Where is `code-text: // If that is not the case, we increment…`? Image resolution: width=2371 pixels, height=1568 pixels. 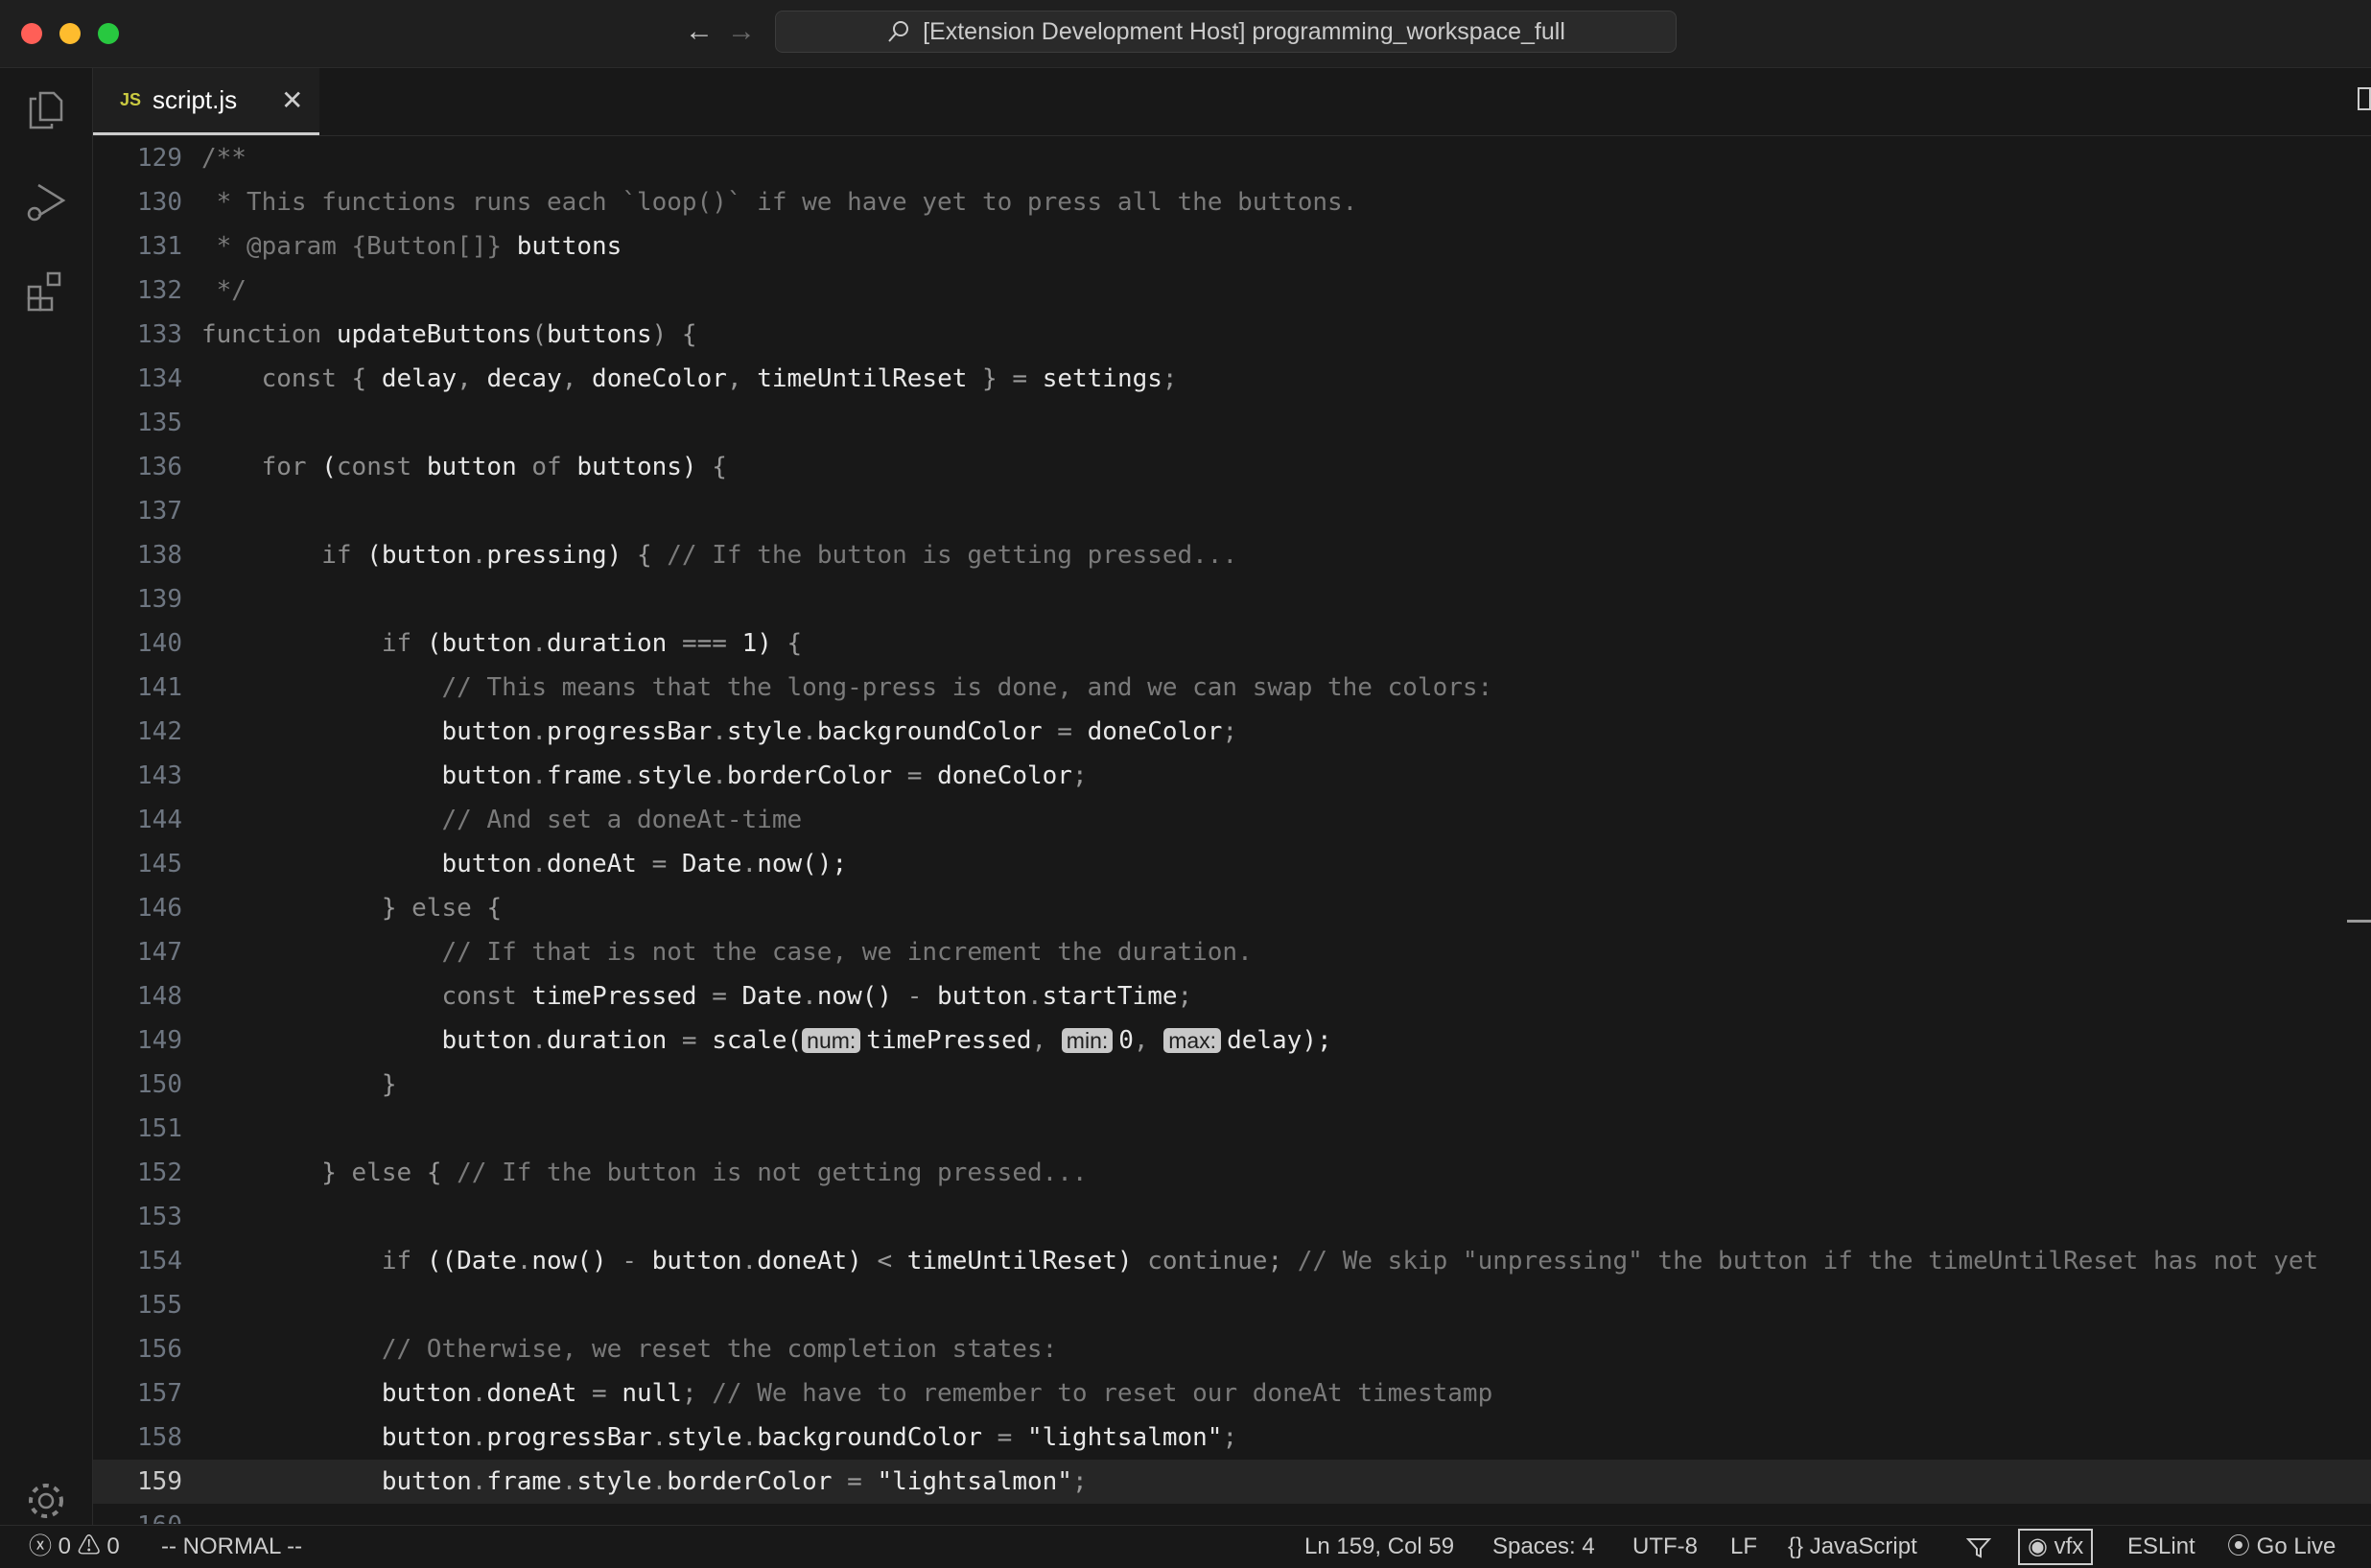 code-text: // If that is not the case, we increment… is located at coordinates (727, 952).